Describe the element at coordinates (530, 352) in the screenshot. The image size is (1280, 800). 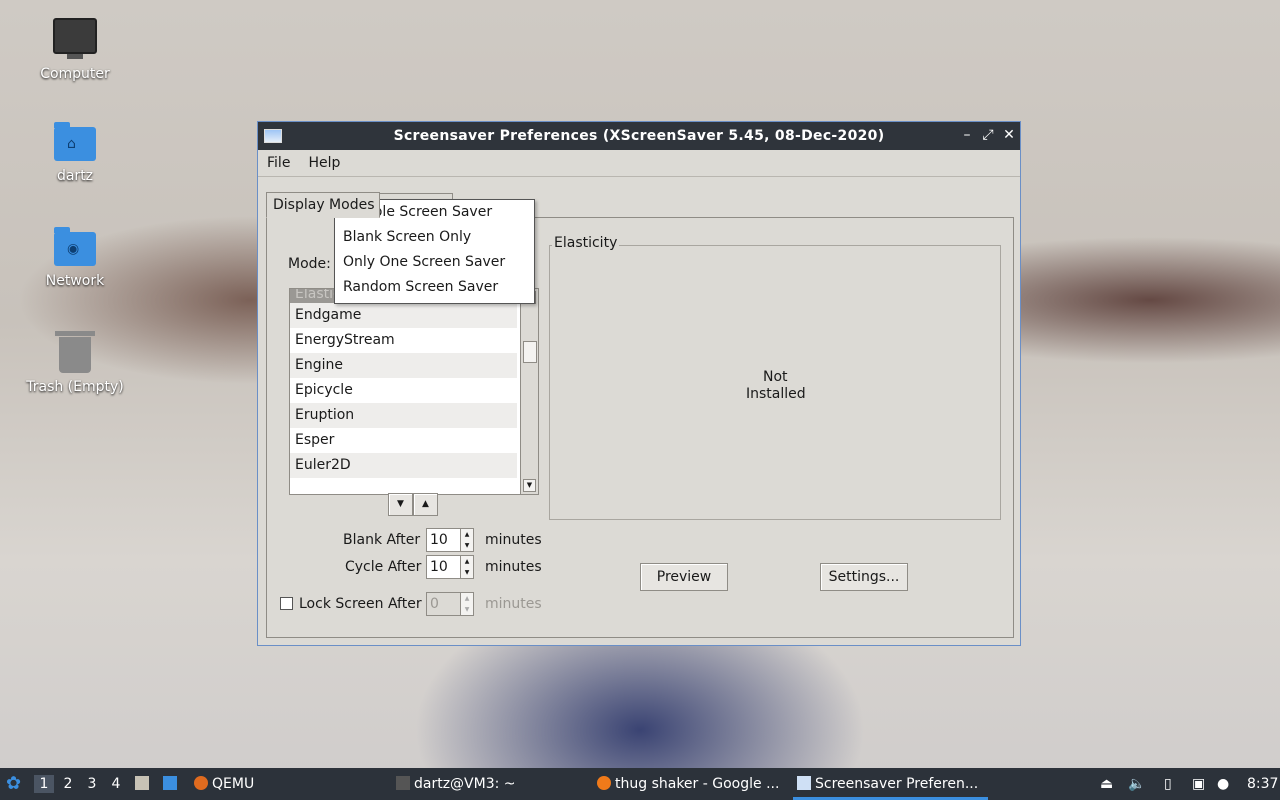
I see `scroll-thumb` at that location.